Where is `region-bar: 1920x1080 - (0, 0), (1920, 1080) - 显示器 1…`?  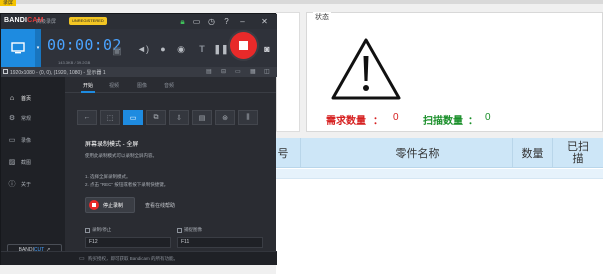 region-bar: 1920x1080 - (0, 0), (1920, 1080) - 显示器 1… is located at coordinates (139, 72).